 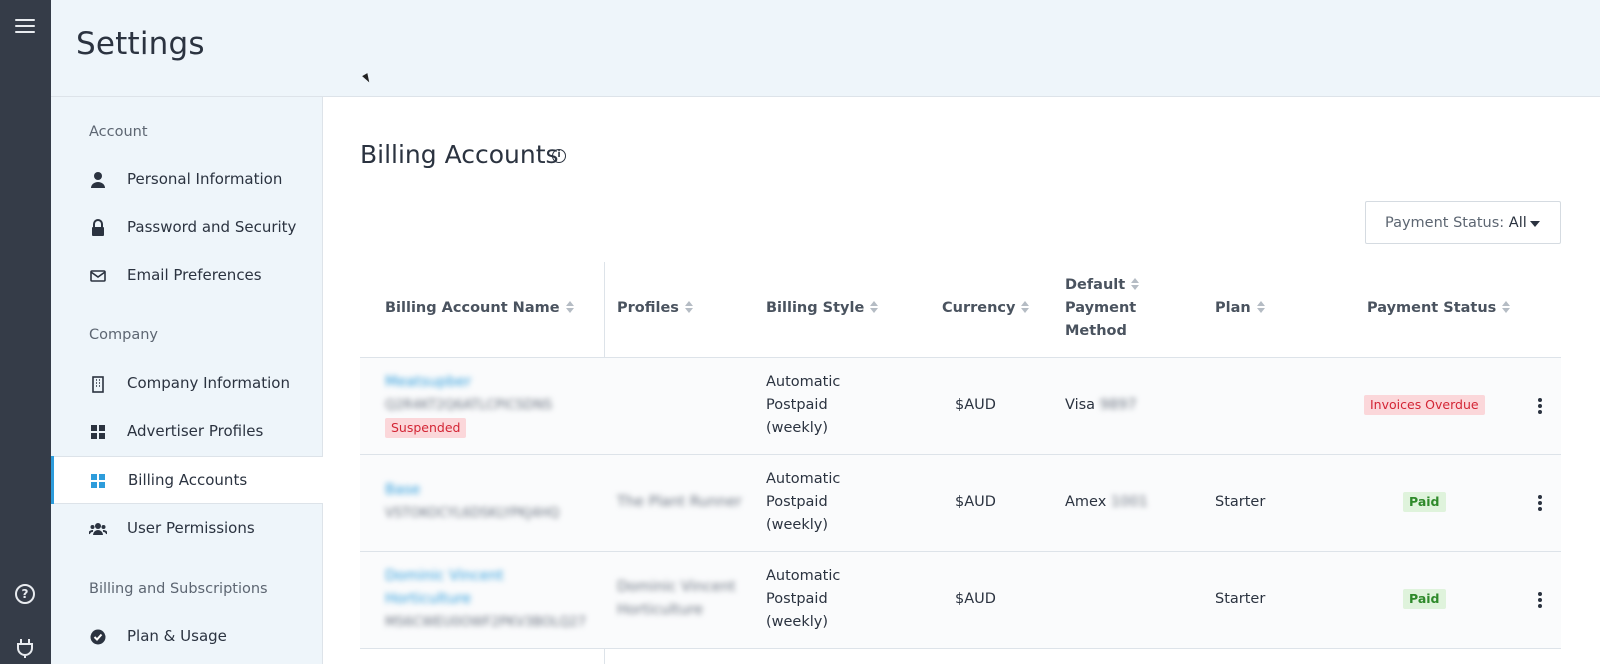 What do you see at coordinates (177, 636) in the screenshot?
I see `sidebar-item-label: Plan & Usage` at bounding box center [177, 636].